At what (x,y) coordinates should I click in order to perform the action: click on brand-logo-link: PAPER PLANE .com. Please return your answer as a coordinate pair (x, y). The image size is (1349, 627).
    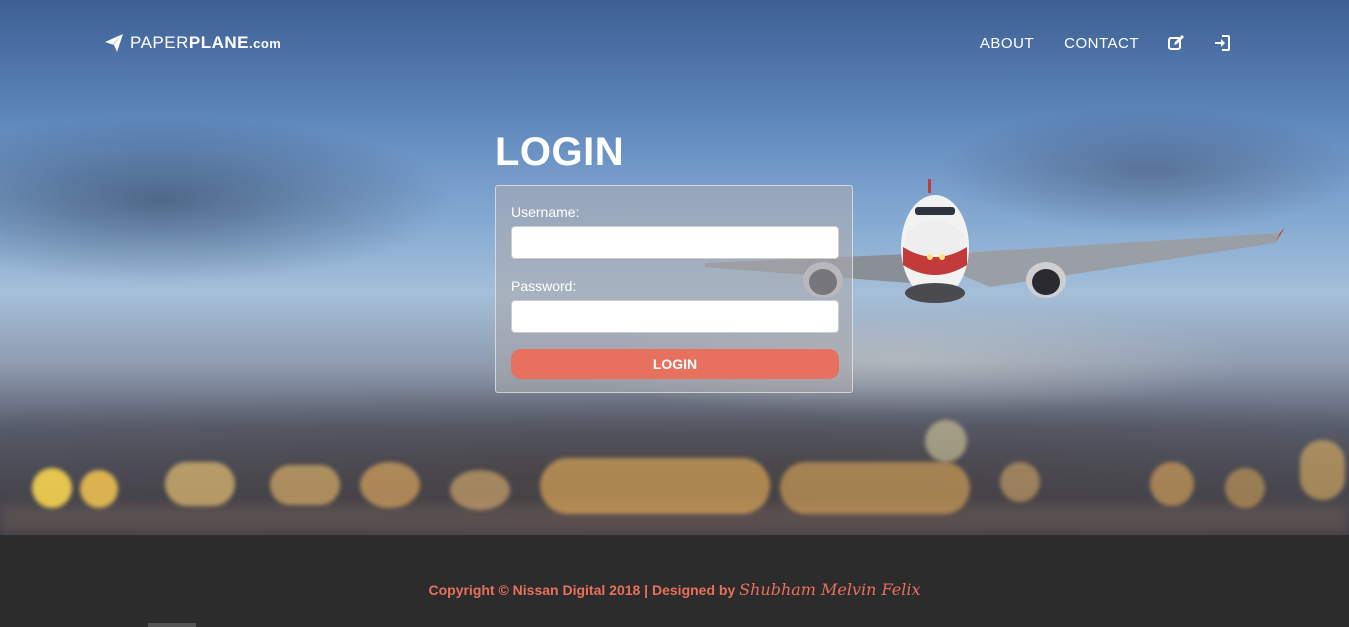
    Looking at the image, I should click on (192, 43).